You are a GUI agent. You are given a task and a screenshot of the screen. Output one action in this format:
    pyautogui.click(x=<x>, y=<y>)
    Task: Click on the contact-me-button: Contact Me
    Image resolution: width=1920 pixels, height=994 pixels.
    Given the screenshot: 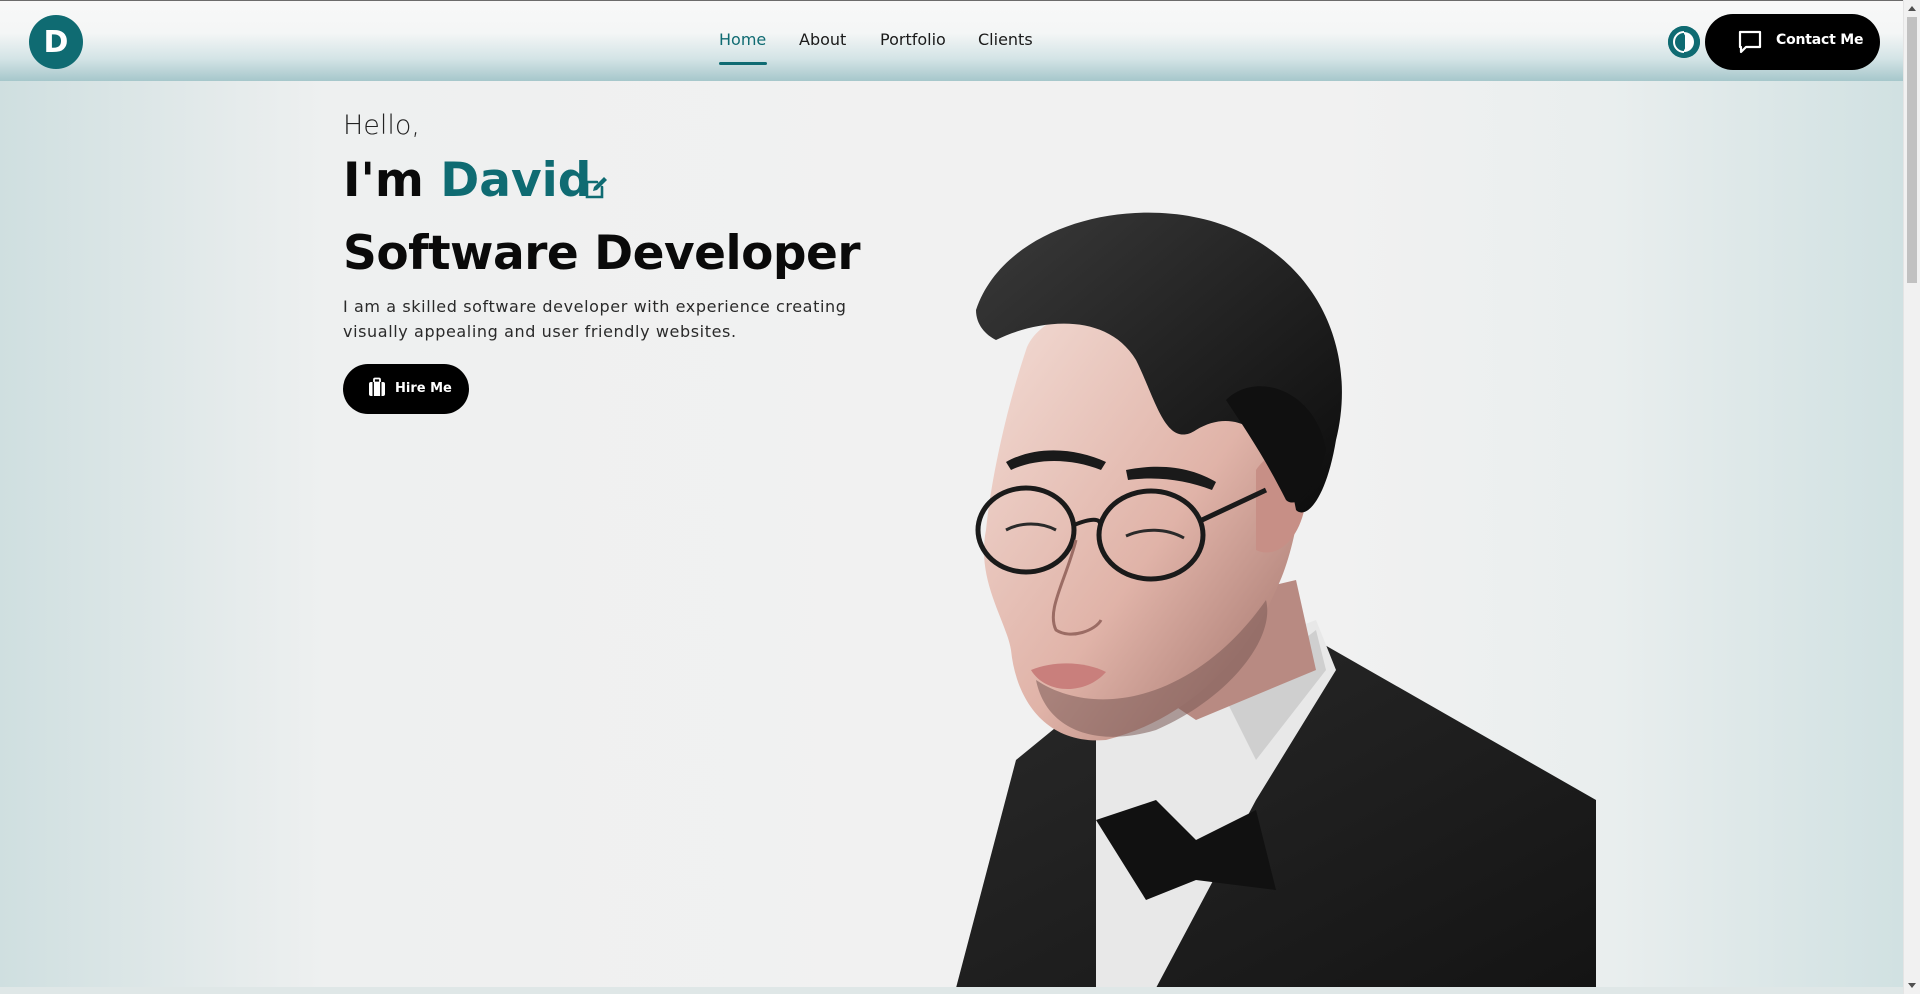 What is the action you would take?
    pyautogui.click(x=1792, y=42)
    